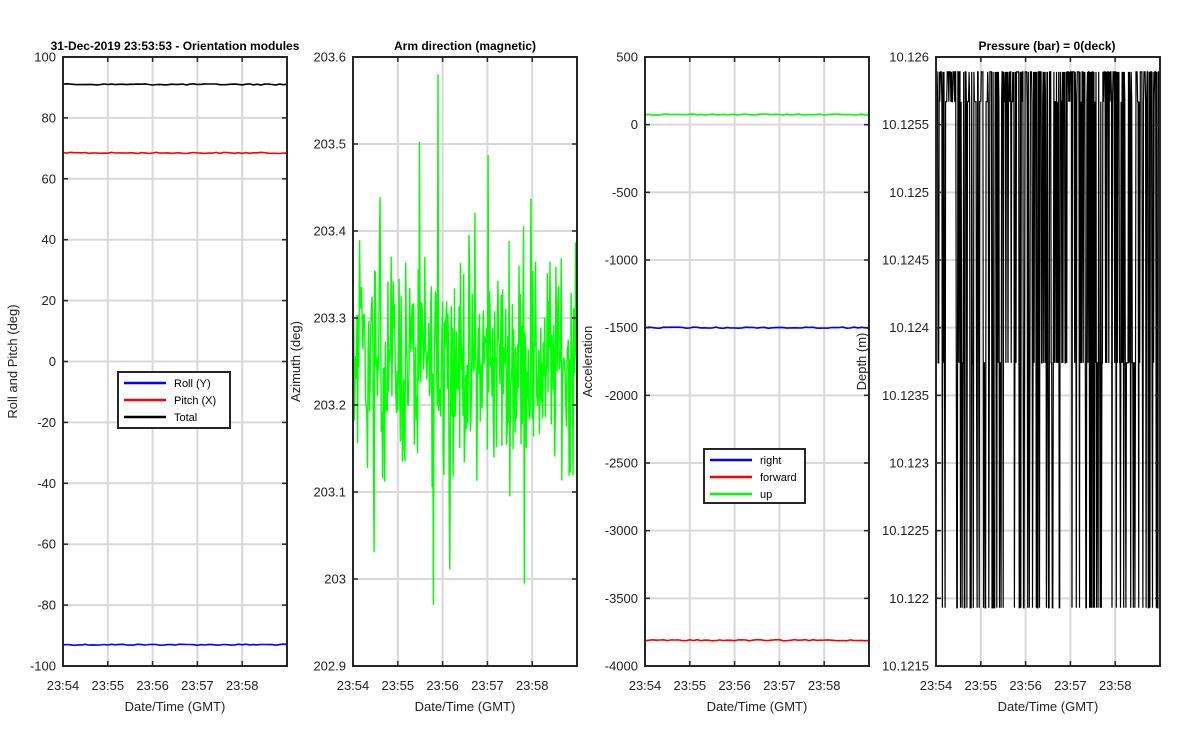  Describe the element at coordinates (52, 361) in the screenshot. I see `roll-pitch-ytick-label: 0` at that location.